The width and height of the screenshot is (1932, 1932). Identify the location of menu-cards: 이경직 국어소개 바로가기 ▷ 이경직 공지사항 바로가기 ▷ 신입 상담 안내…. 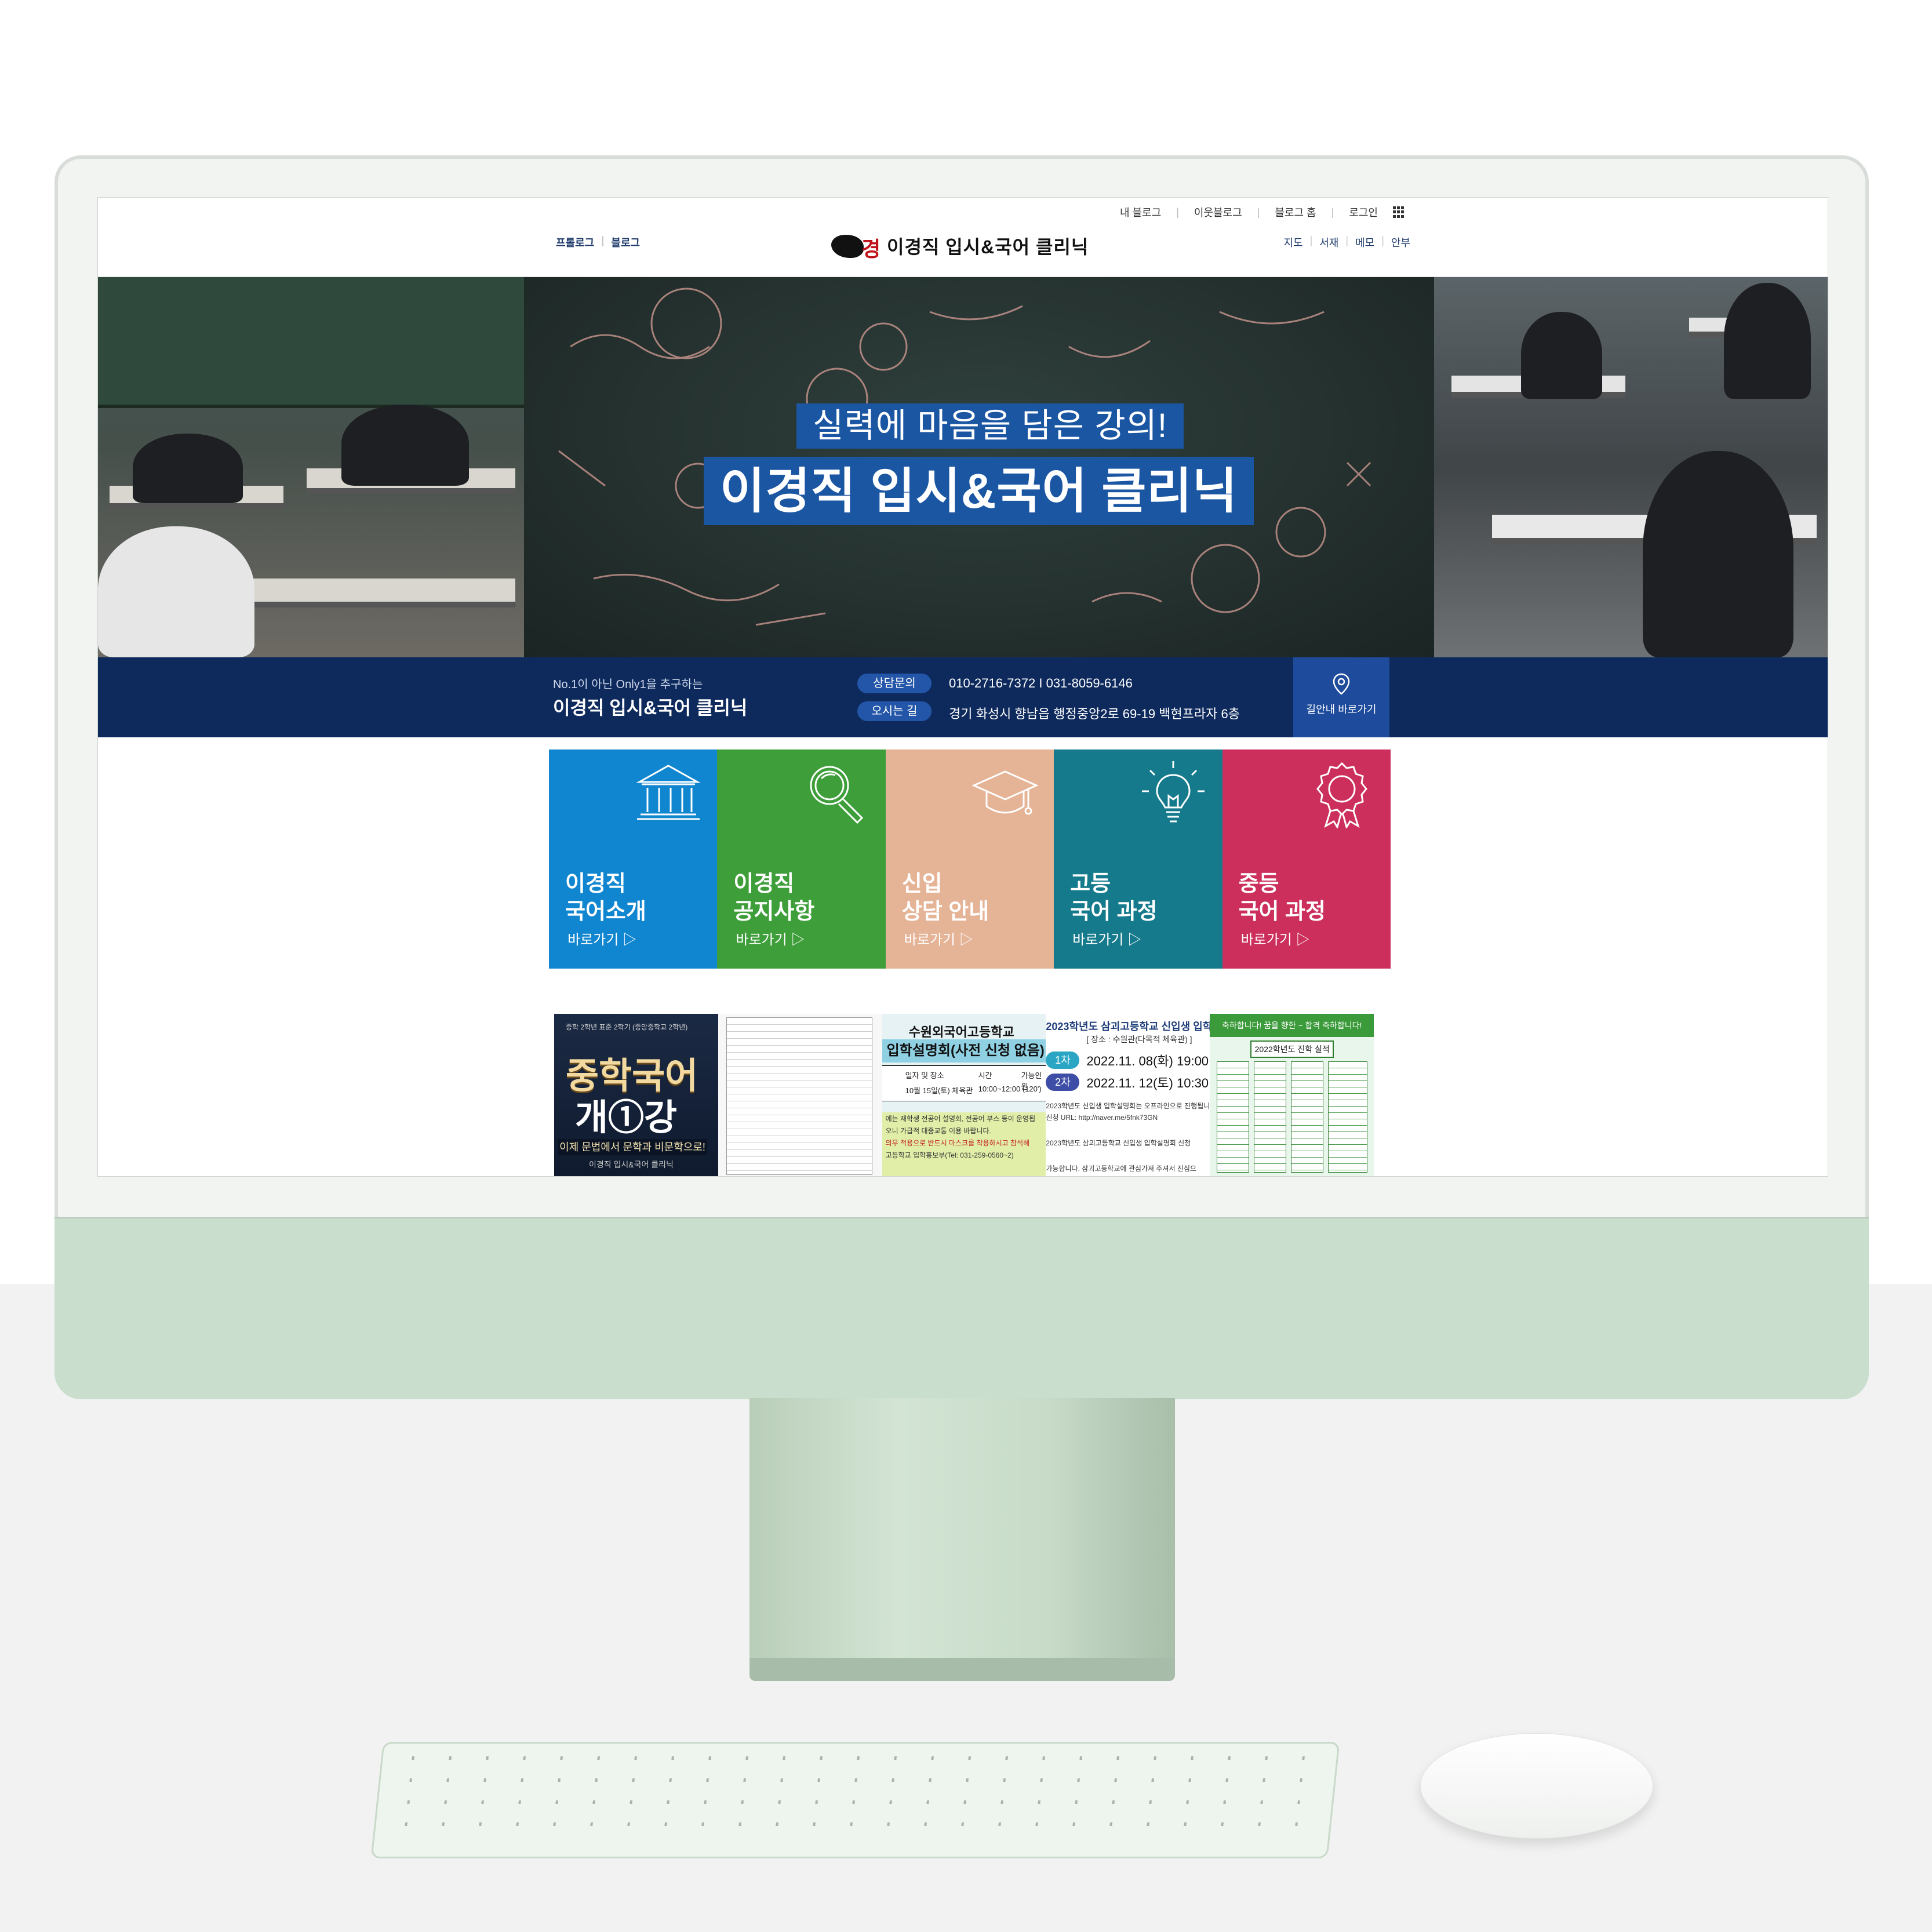
(970, 859).